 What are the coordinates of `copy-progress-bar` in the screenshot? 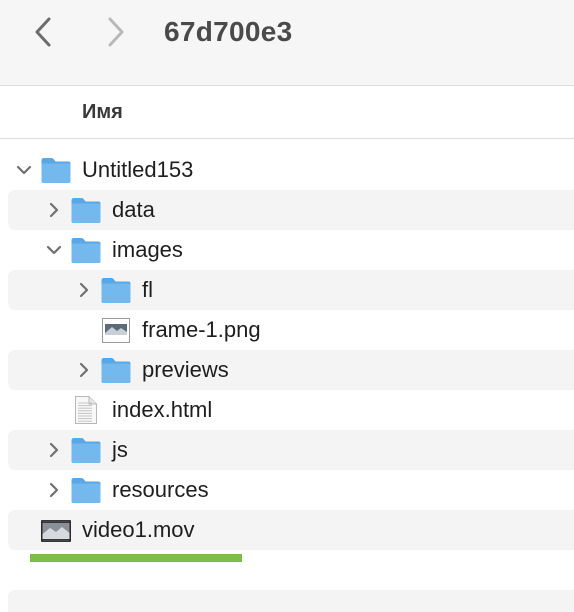 It's located at (136, 558).